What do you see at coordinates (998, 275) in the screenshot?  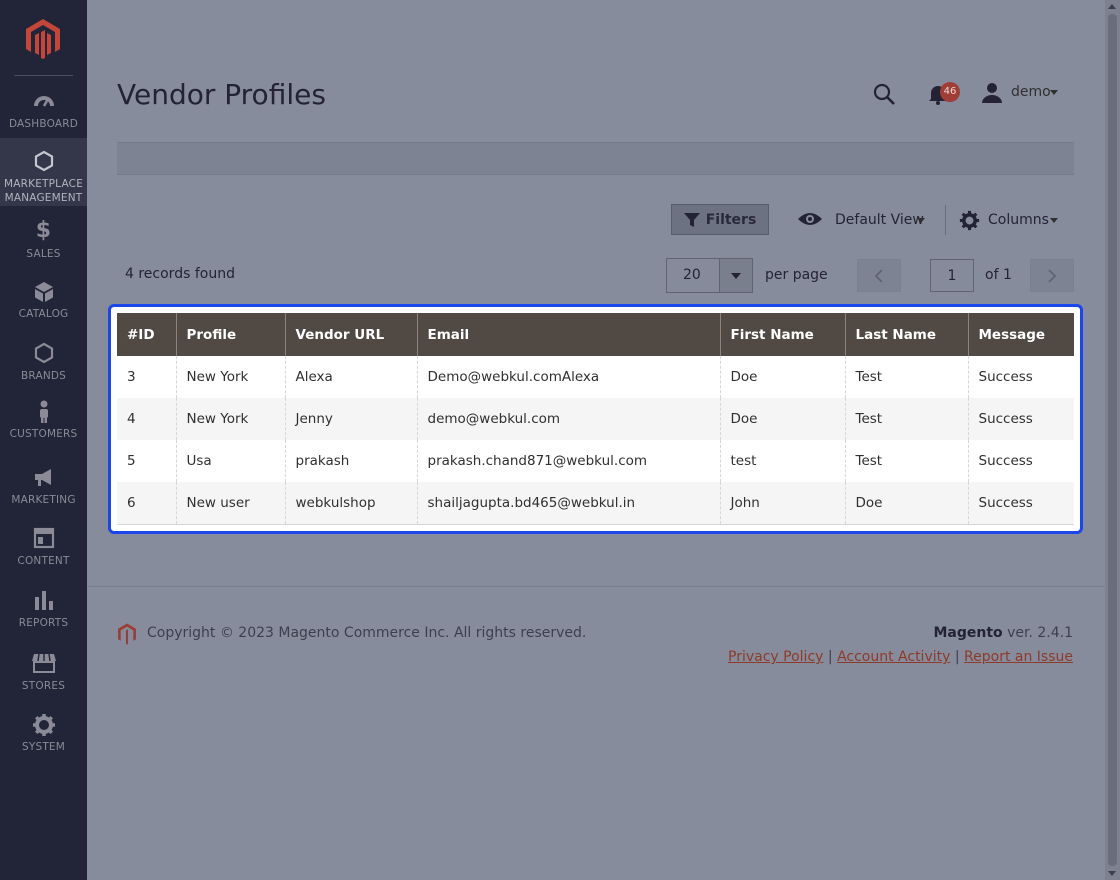 I see `total-pages-label: of 1` at bounding box center [998, 275].